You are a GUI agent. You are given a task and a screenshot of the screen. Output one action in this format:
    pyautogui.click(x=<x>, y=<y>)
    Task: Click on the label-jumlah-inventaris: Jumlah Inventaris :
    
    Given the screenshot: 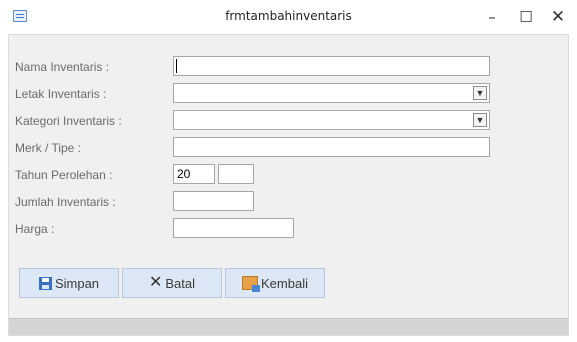 What is the action you would take?
    pyautogui.click(x=65, y=202)
    